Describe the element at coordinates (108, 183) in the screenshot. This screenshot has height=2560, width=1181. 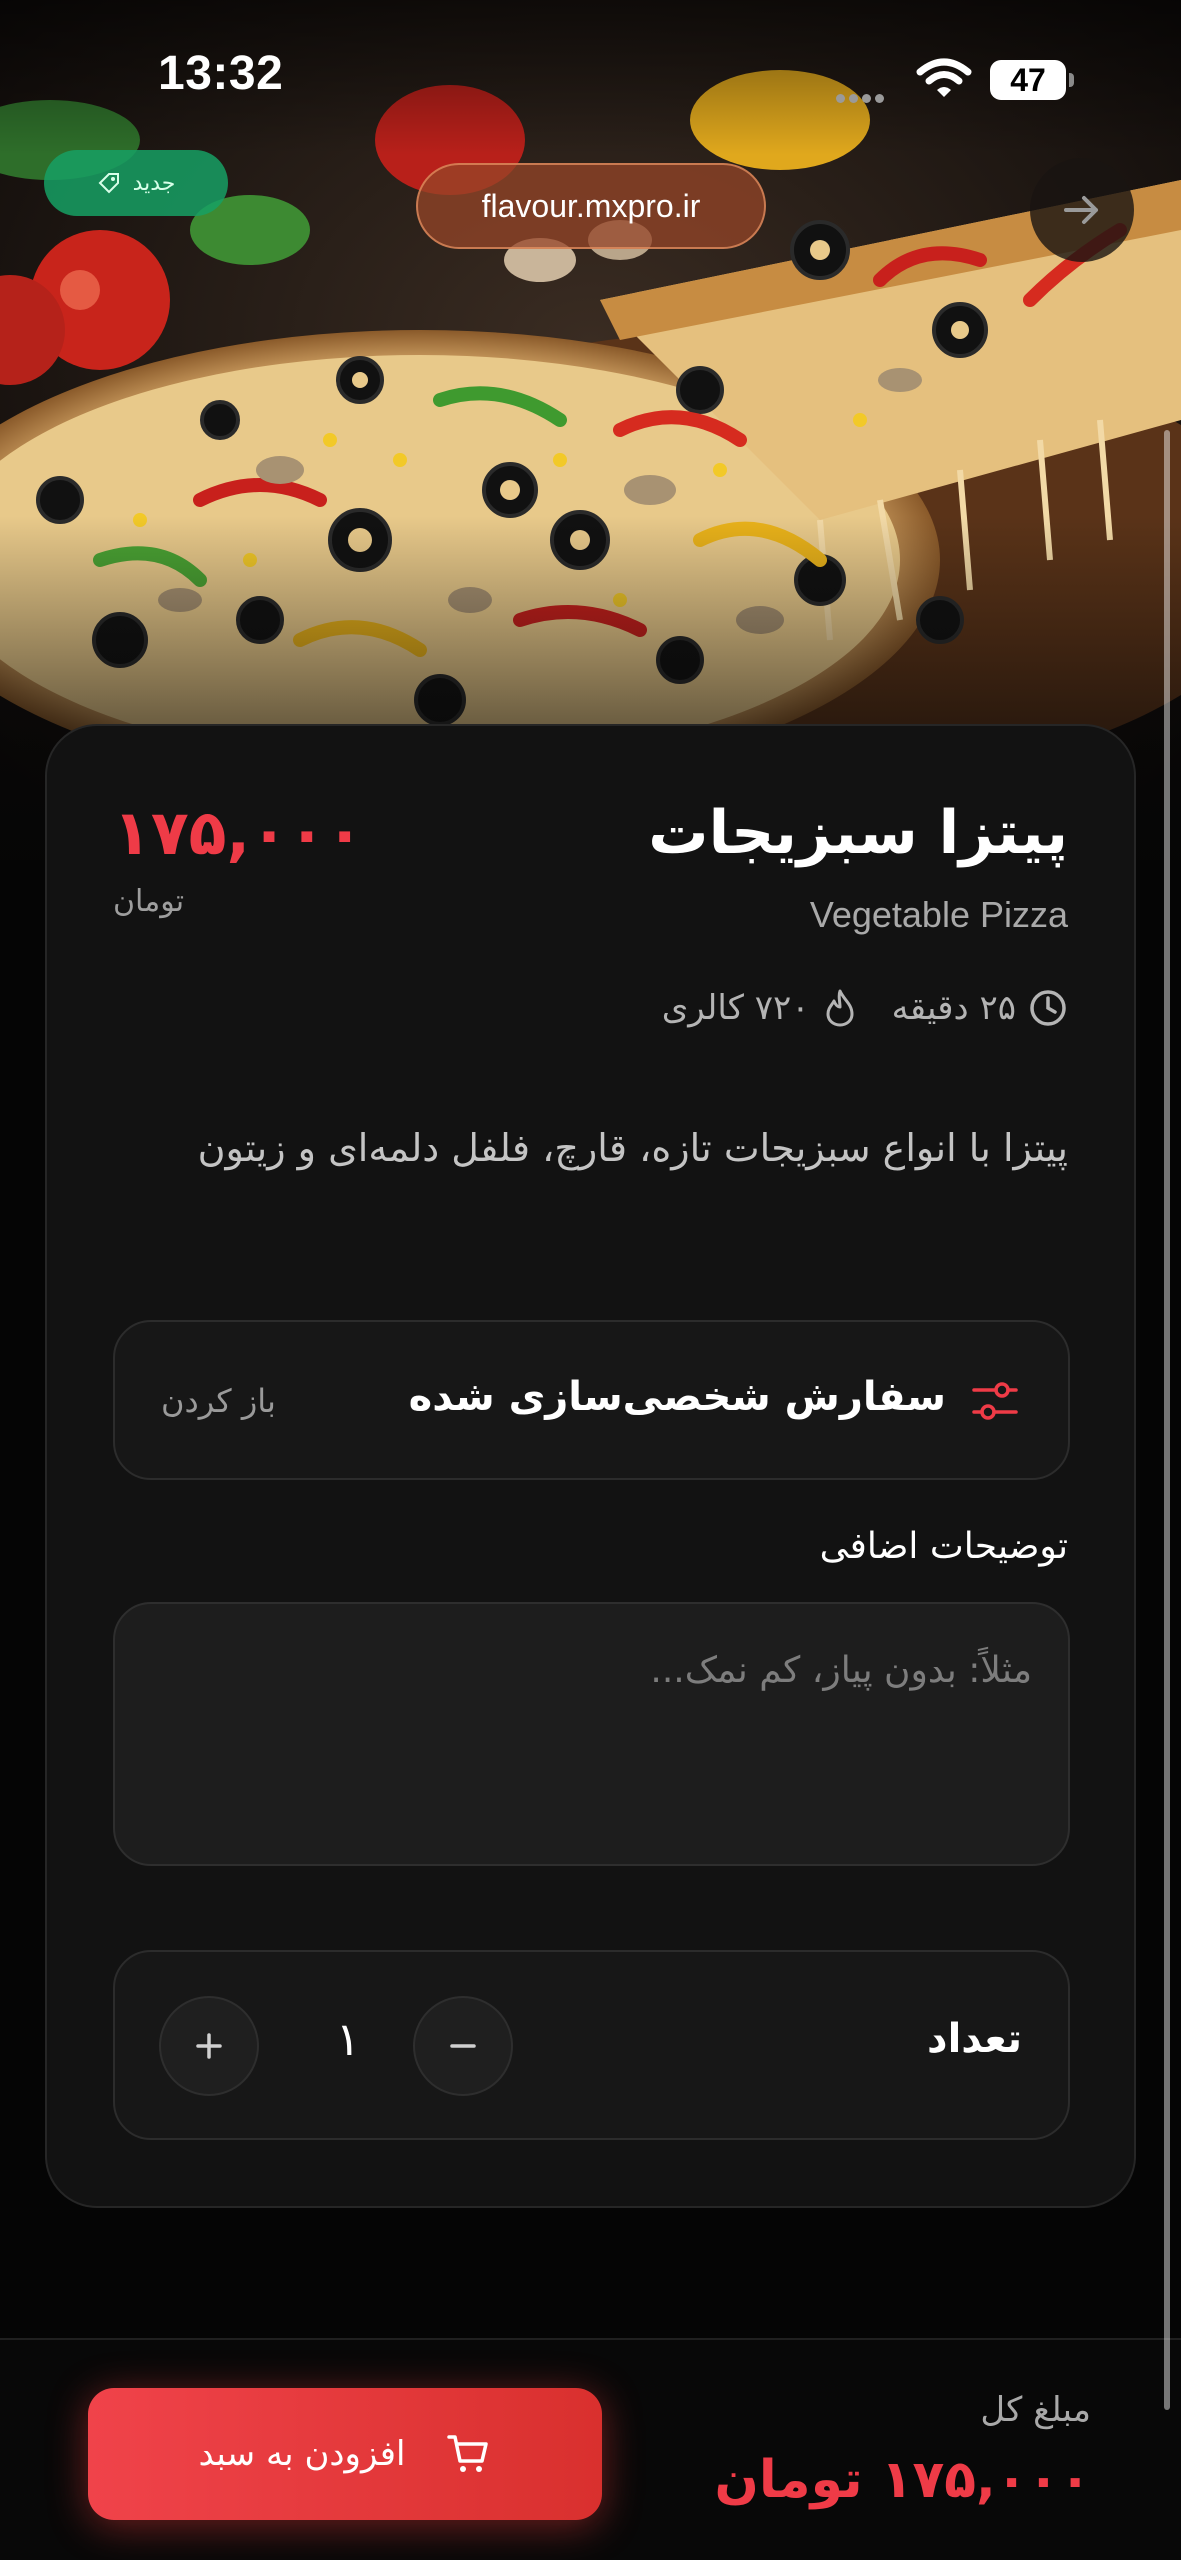
I see `tag-icon` at that location.